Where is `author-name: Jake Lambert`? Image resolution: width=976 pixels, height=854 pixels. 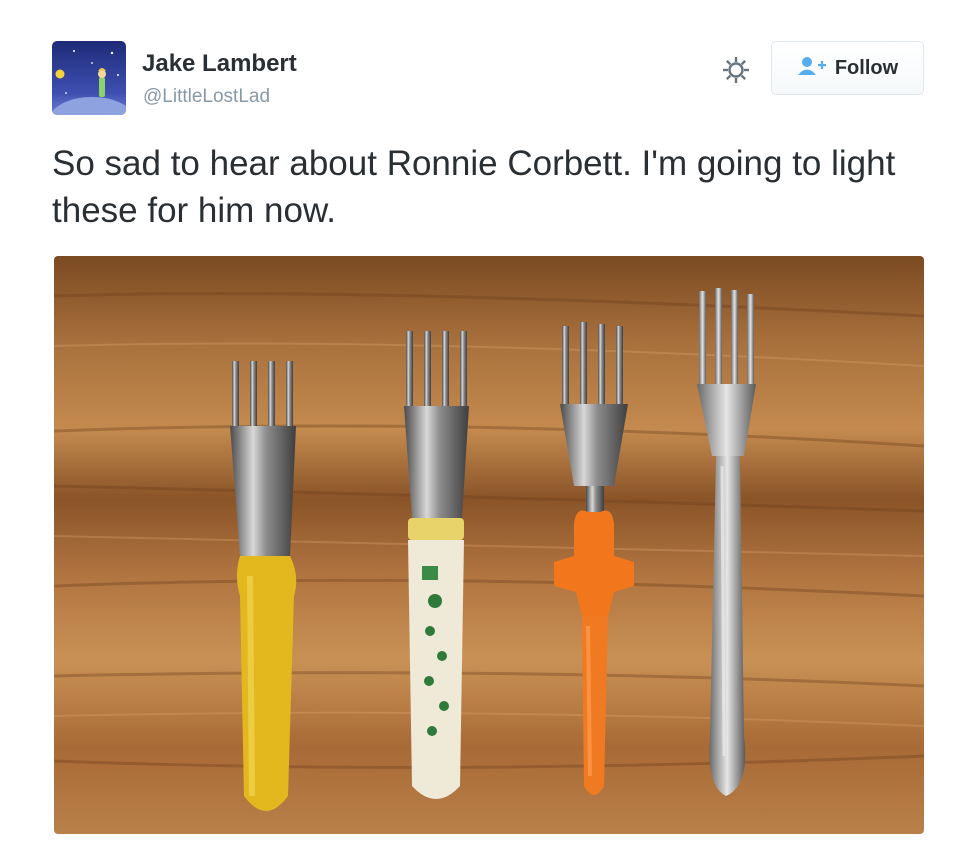 author-name: Jake Lambert is located at coordinates (219, 64).